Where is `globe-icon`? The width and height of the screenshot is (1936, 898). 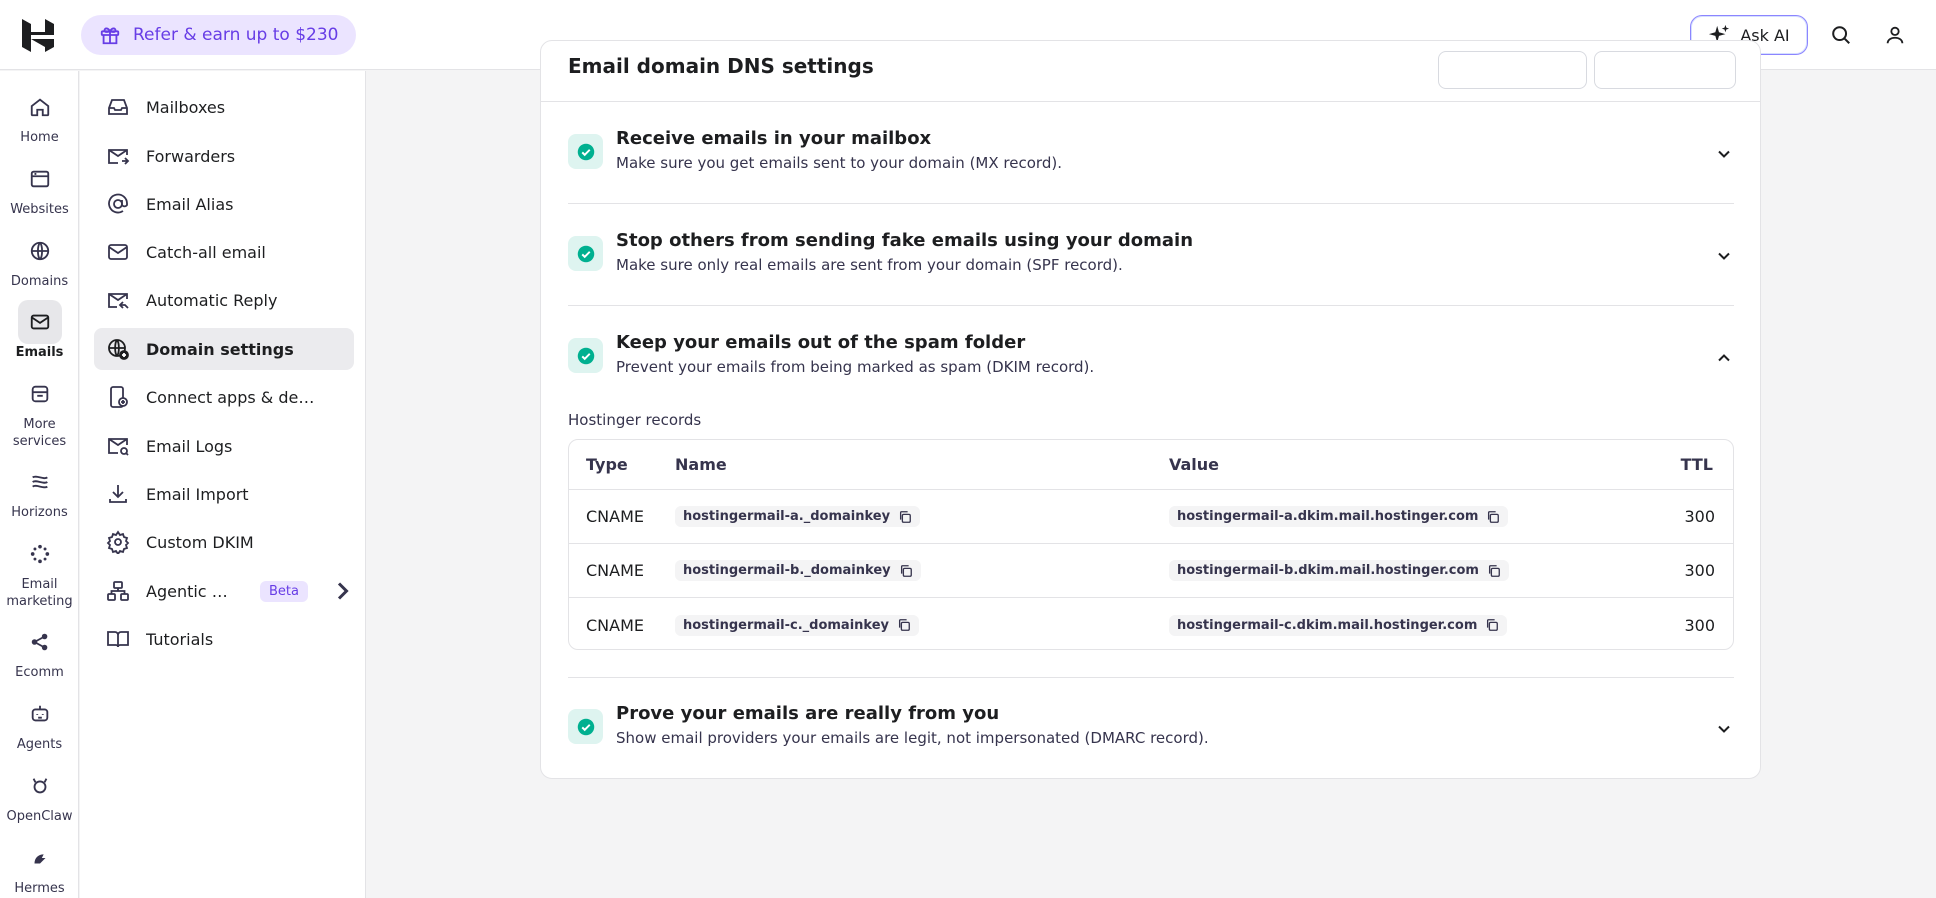 globe-icon is located at coordinates (39, 251).